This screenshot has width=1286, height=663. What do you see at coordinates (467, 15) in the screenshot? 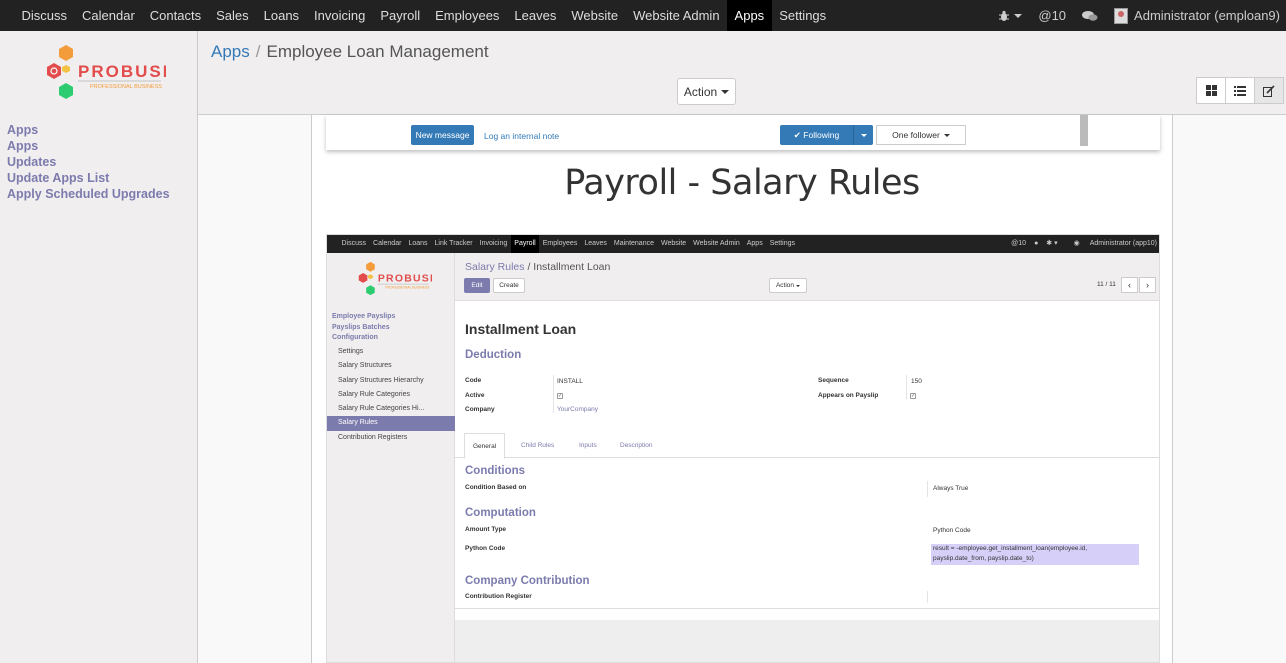
I see `menu-item-employees: Employees` at bounding box center [467, 15].